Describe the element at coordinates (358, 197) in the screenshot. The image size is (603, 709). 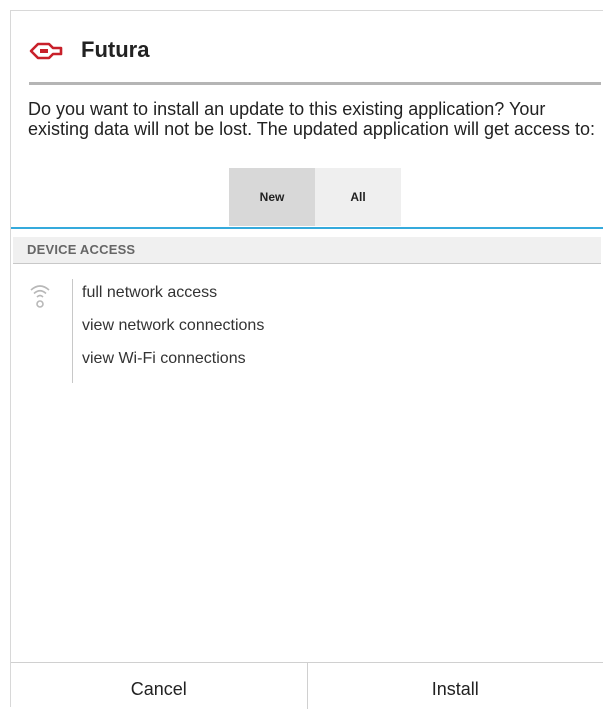
I see `tab-all: All` at that location.